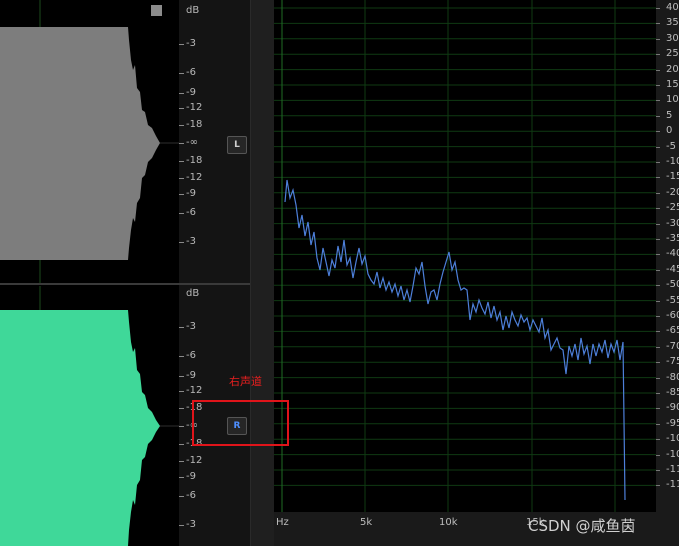  I want to click on amplitude-tick-label: -105, so click(672, 454).